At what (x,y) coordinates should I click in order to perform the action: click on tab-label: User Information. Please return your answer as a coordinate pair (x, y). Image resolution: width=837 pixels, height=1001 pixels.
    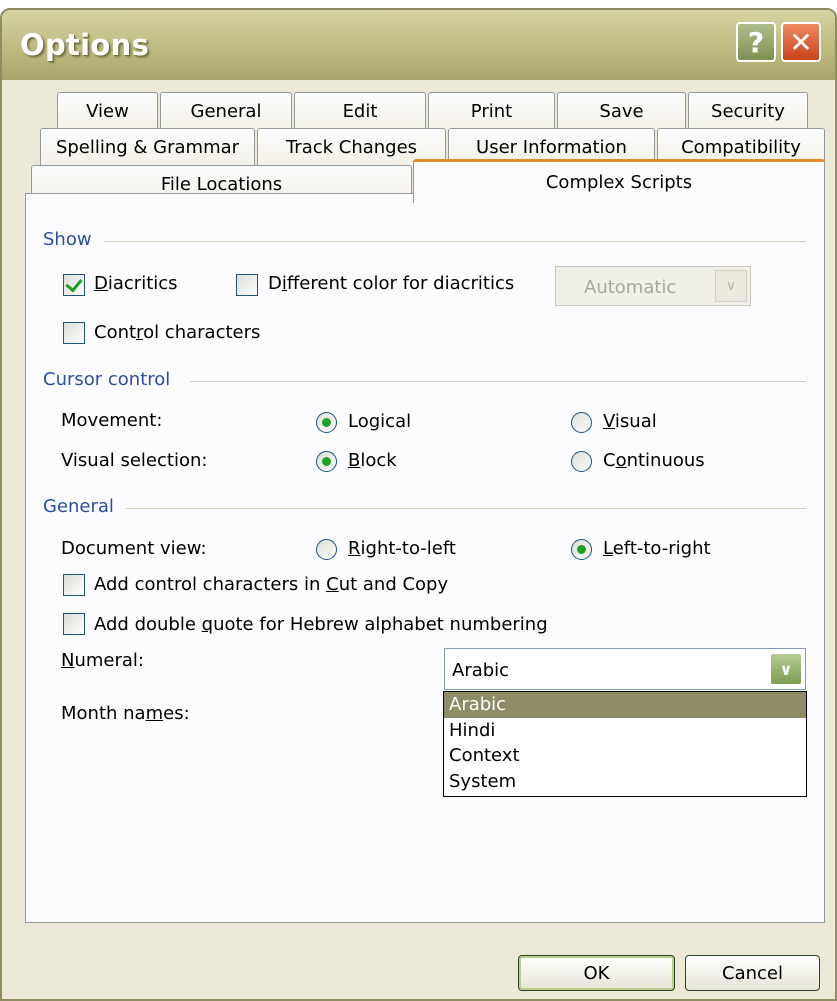
    Looking at the image, I should click on (551, 147).